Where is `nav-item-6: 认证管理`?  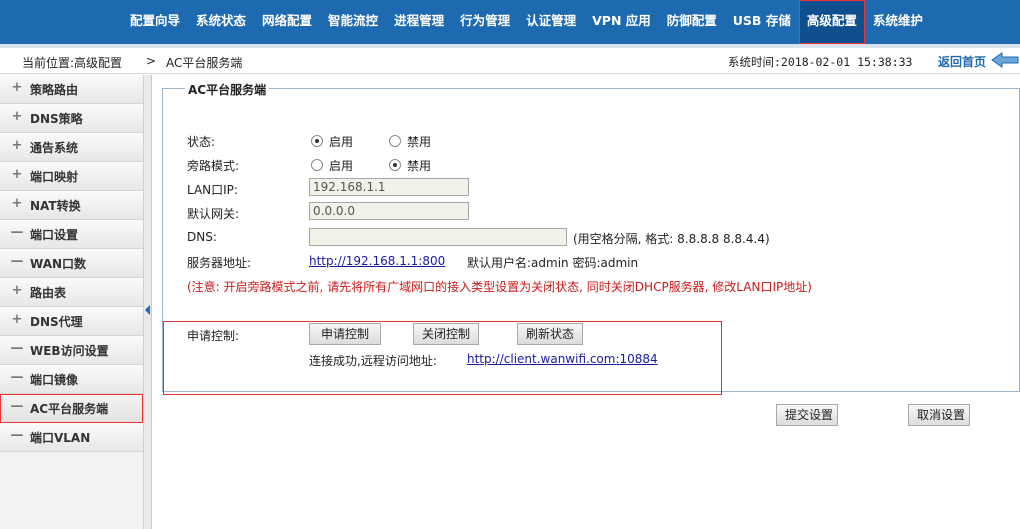 nav-item-6: 认证管理 is located at coordinates (551, 22).